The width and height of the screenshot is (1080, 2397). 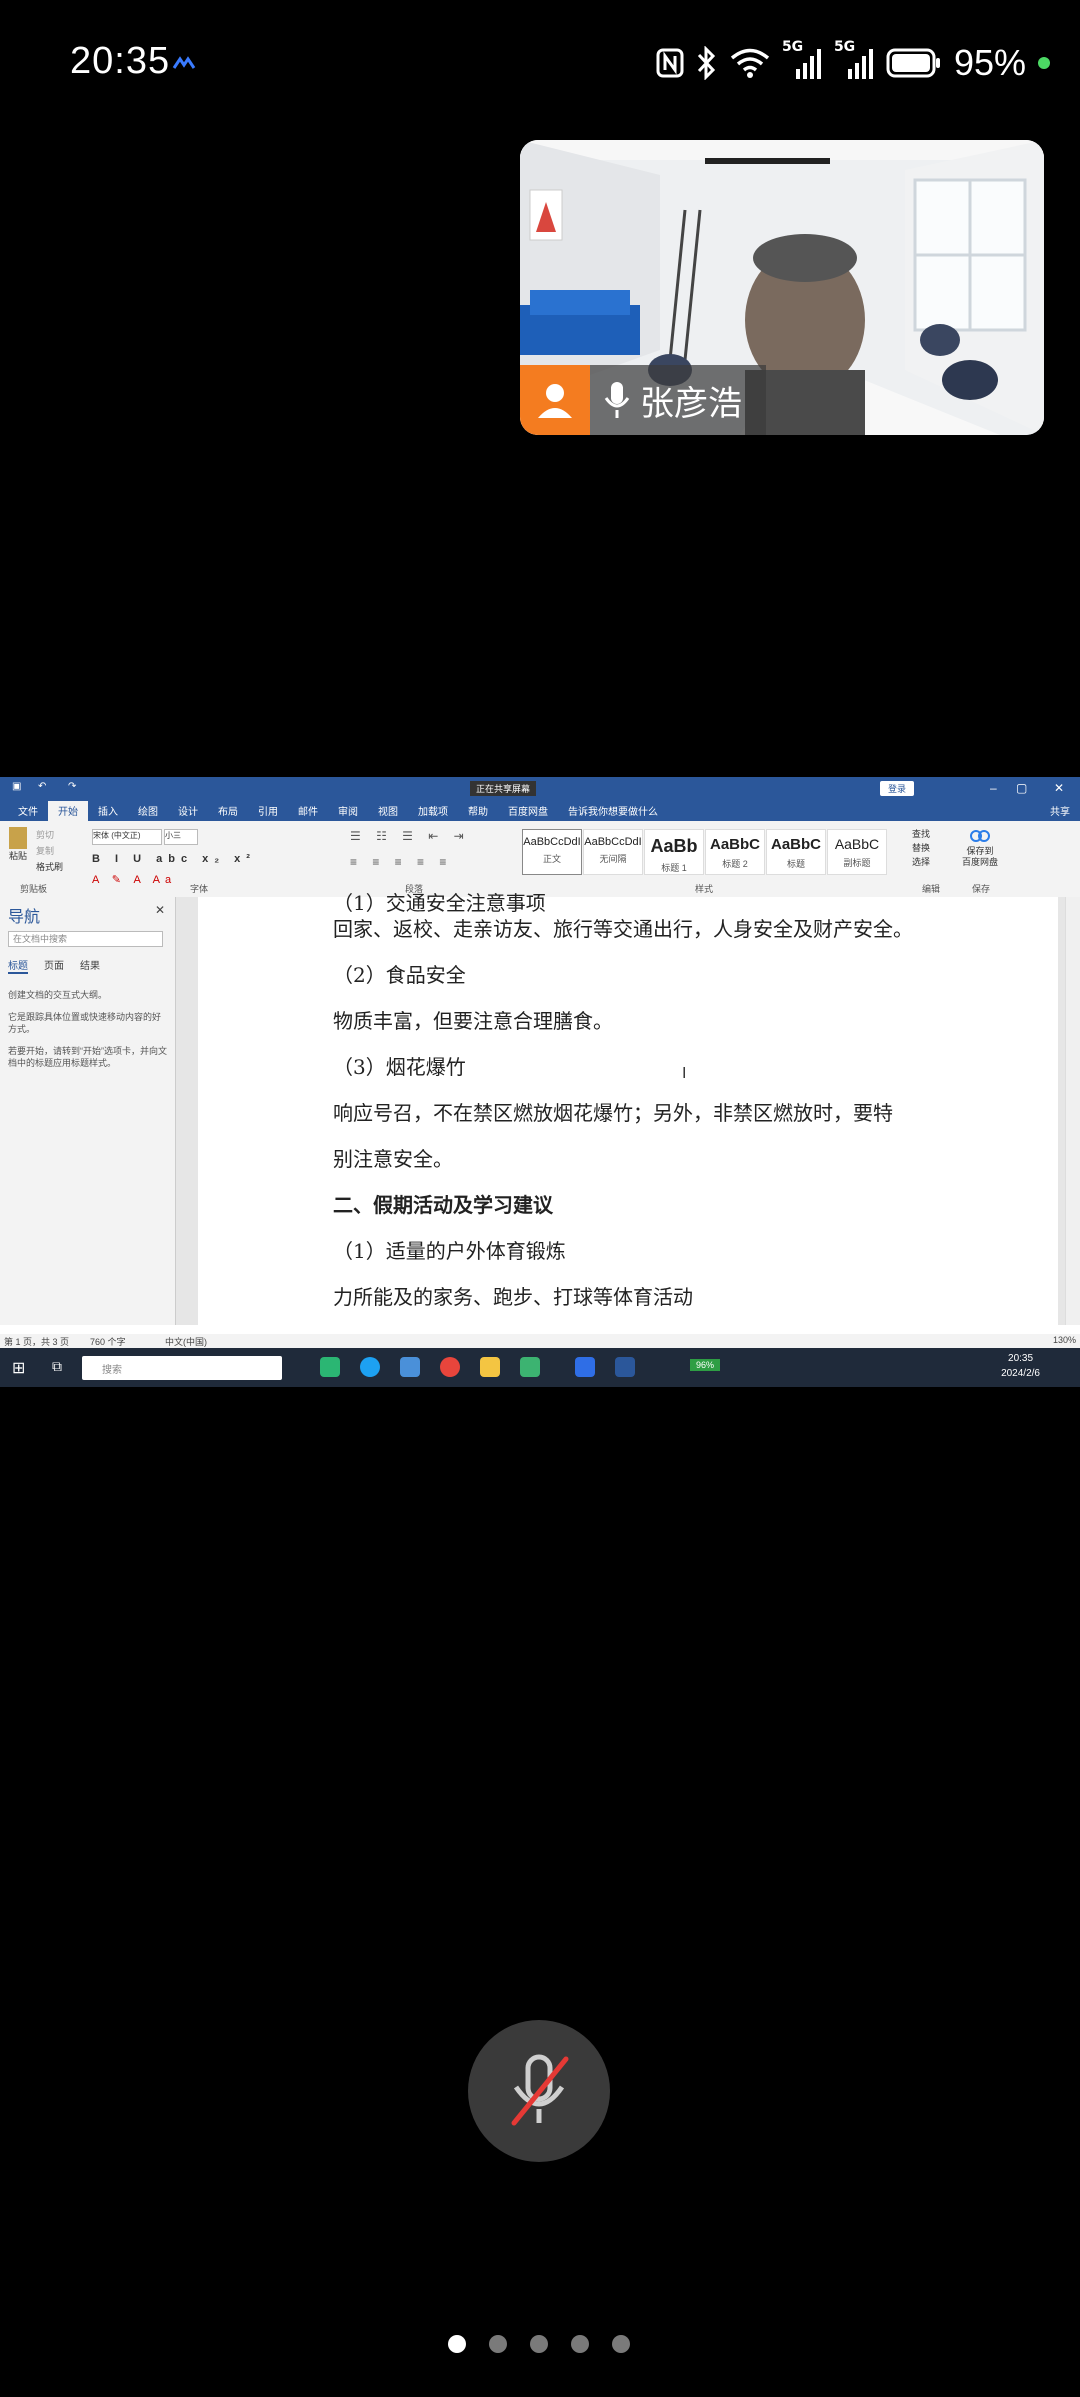 I want to click on tab-layout: 布局, so click(x=228, y=810).